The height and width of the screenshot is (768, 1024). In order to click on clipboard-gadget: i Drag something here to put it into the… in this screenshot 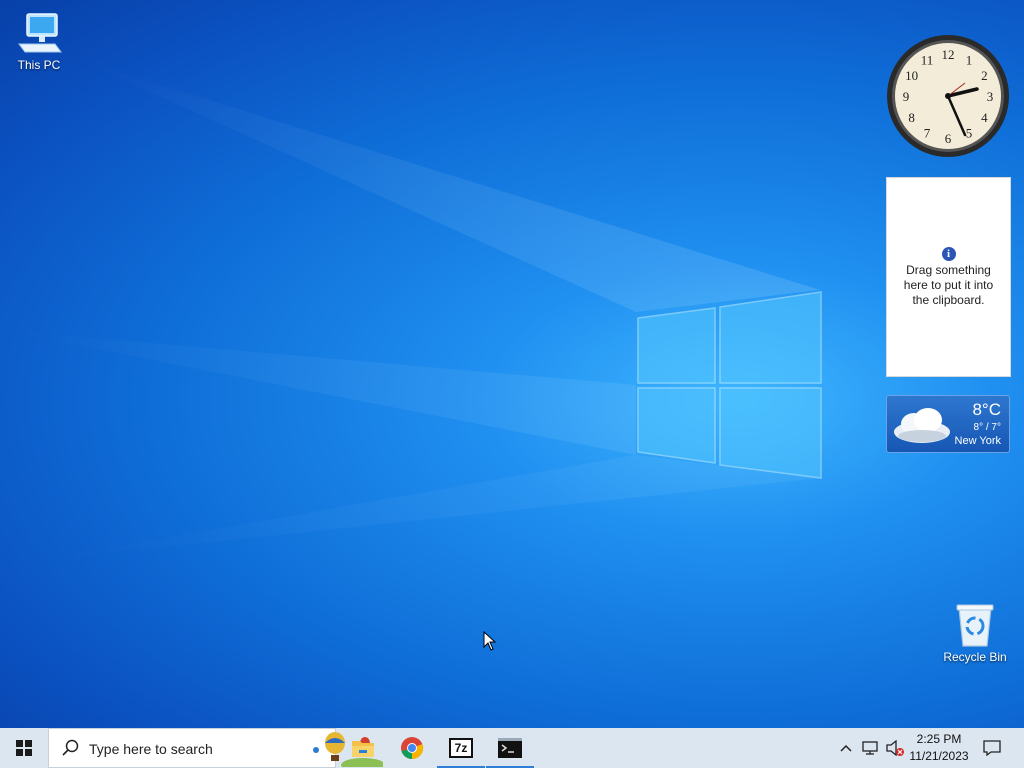, I will do `click(948, 277)`.